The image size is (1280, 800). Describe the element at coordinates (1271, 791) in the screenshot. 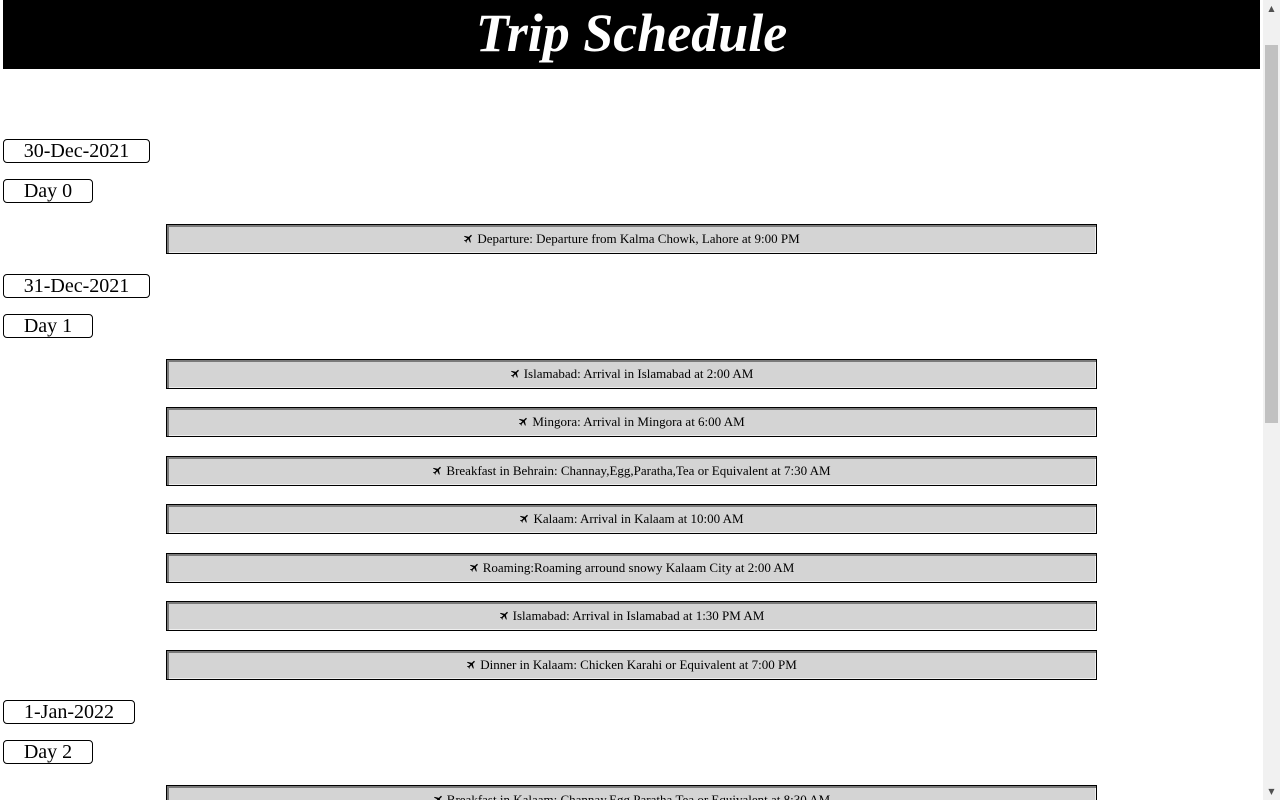

I see `scroll-down-arrow-icon: ▼` at that location.